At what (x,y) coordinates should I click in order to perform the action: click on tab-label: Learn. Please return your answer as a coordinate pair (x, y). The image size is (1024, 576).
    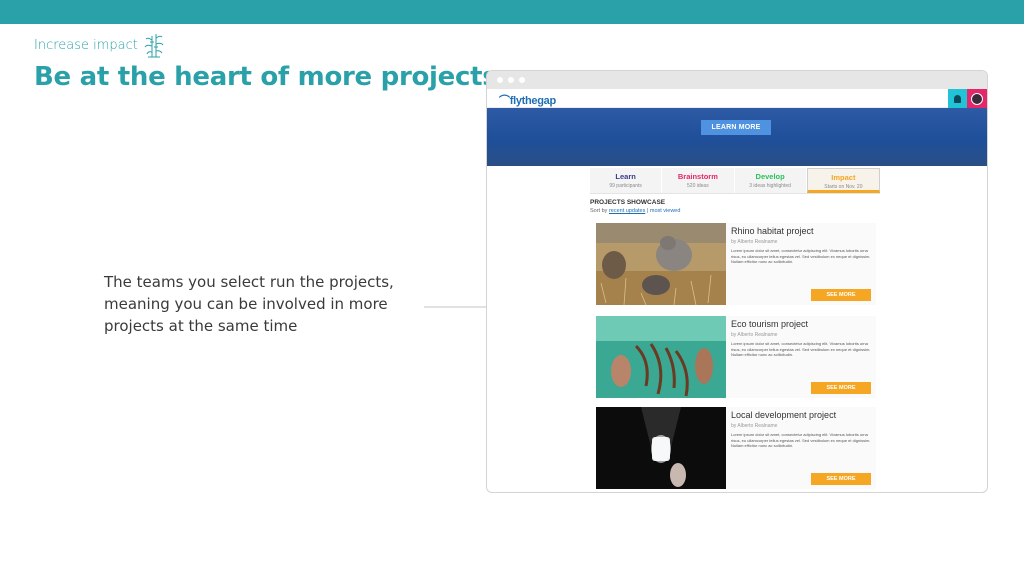
    Looking at the image, I should click on (625, 176).